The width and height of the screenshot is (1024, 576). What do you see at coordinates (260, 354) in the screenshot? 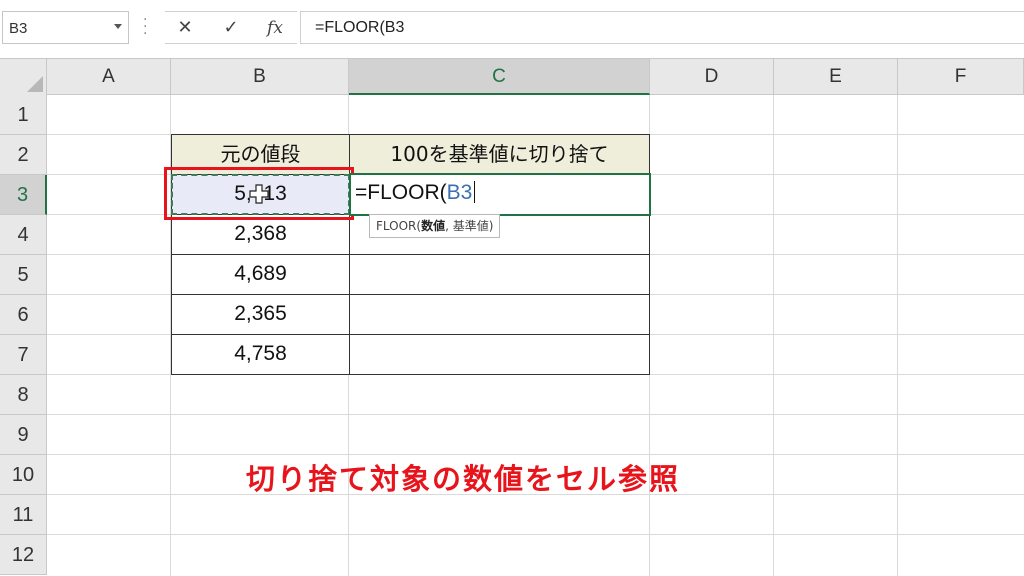
I see `cell-b7: 4,758` at bounding box center [260, 354].